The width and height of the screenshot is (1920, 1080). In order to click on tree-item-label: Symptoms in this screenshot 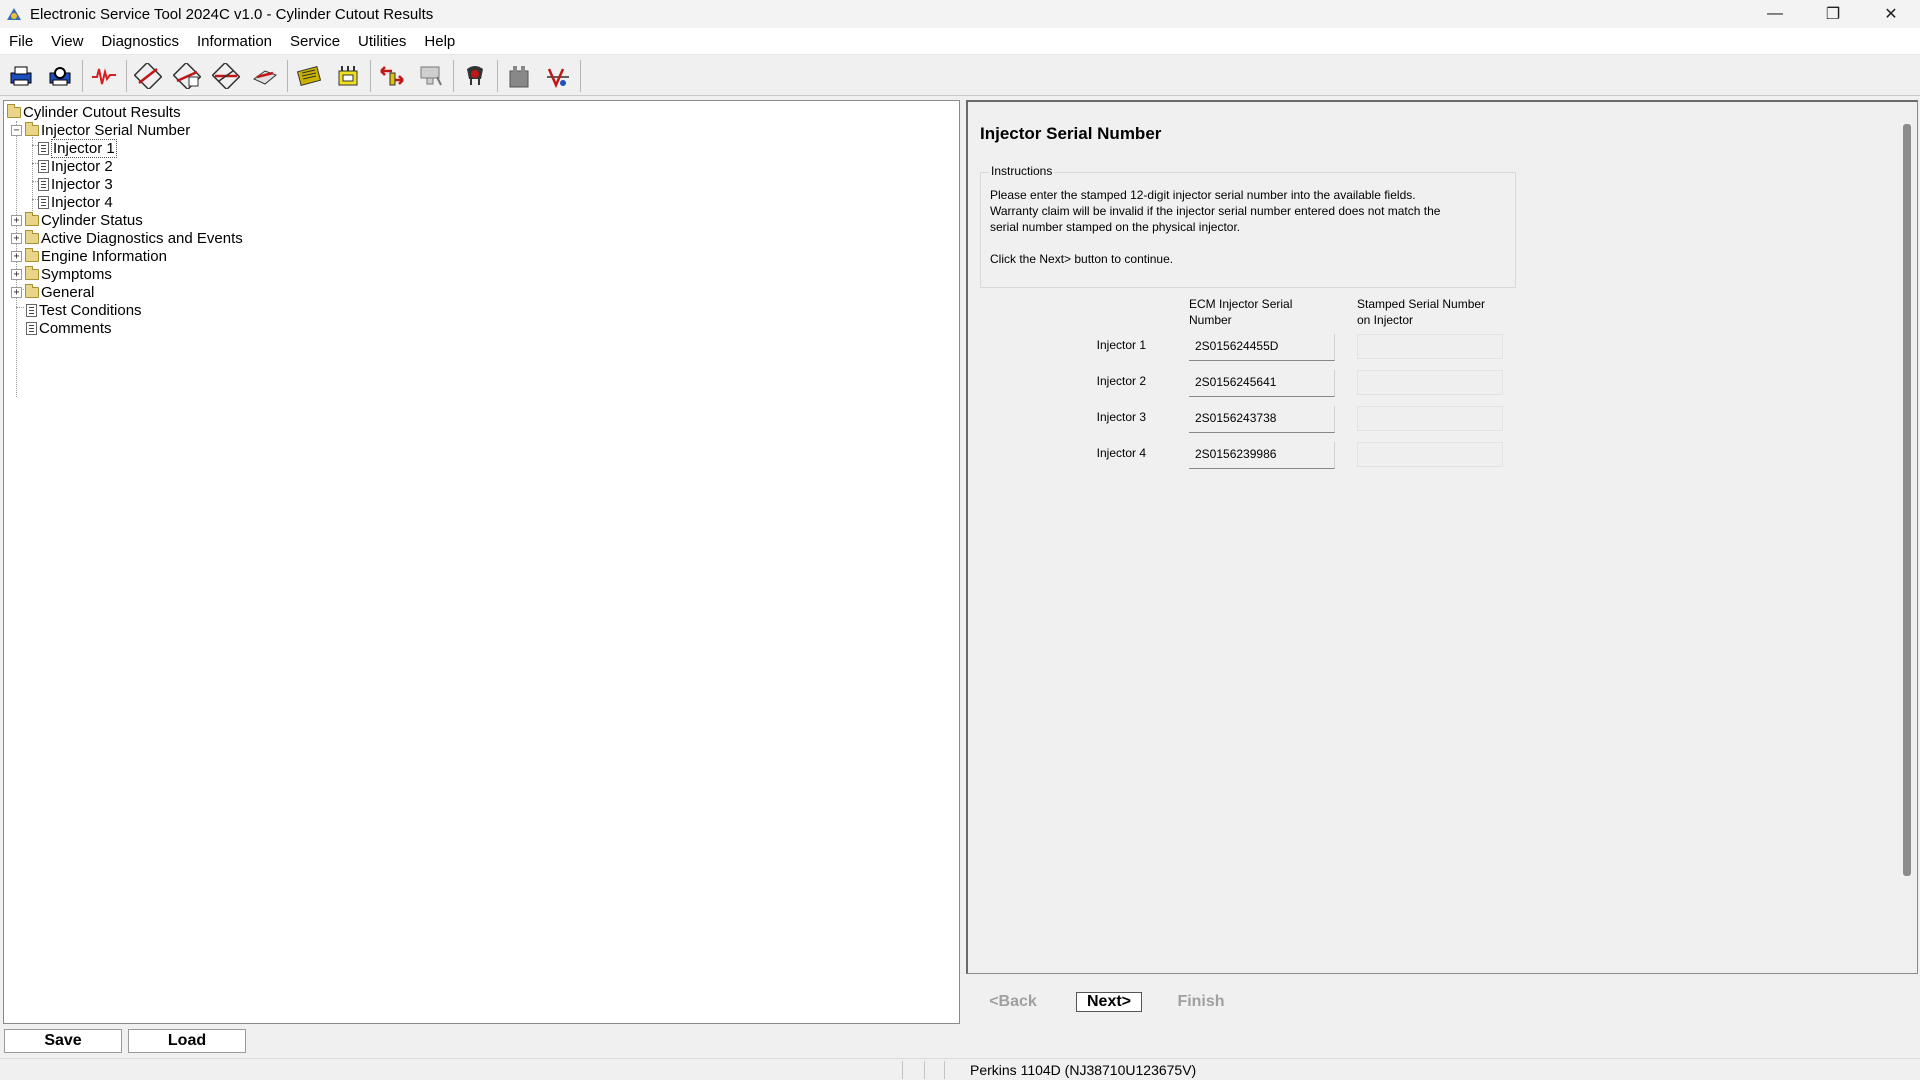, I will do `click(76, 274)`.